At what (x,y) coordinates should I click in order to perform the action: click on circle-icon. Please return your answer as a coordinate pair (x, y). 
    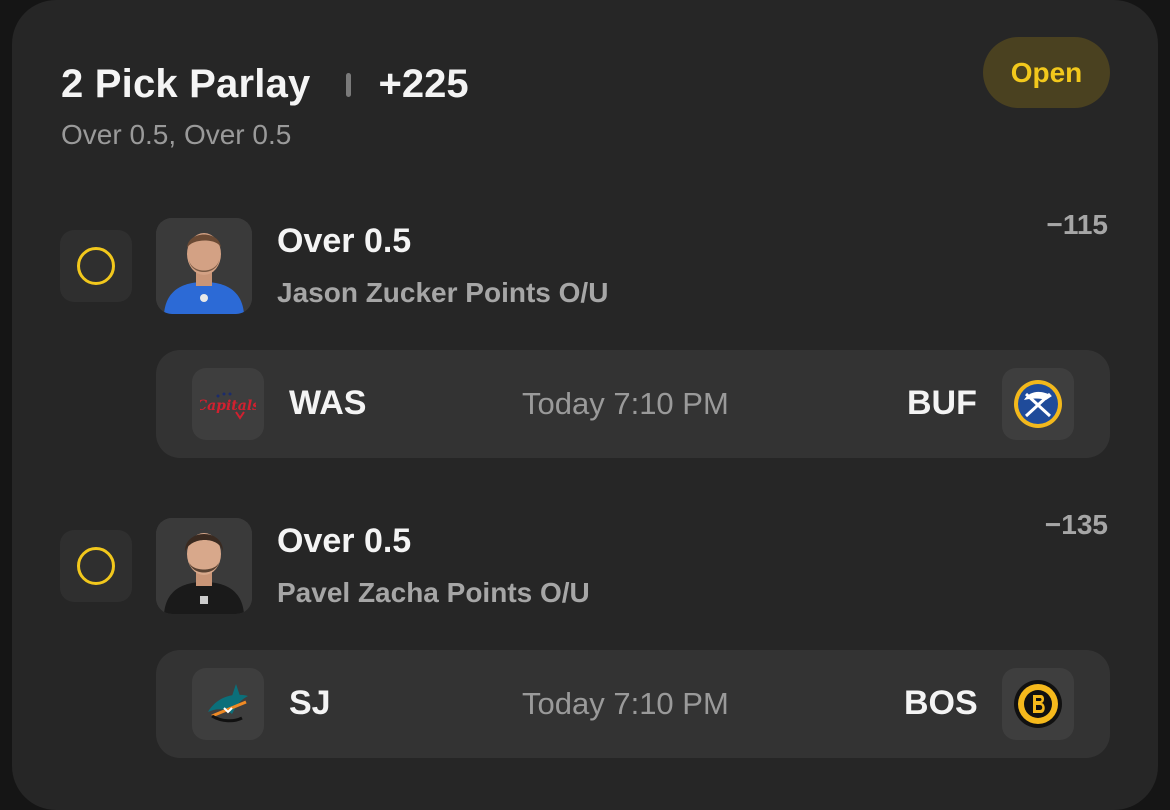
    Looking at the image, I should click on (96, 566).